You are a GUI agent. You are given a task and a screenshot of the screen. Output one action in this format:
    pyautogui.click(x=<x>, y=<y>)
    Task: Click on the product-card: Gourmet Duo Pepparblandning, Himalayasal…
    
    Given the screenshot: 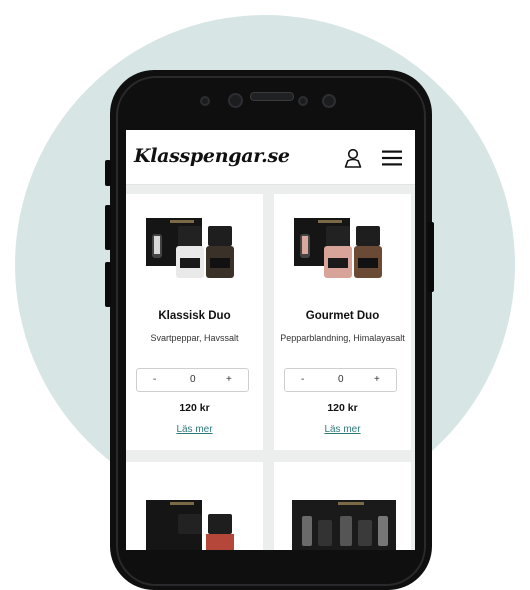 What is the action you would take?
    pyautogui.click(x=342, y=322)
    